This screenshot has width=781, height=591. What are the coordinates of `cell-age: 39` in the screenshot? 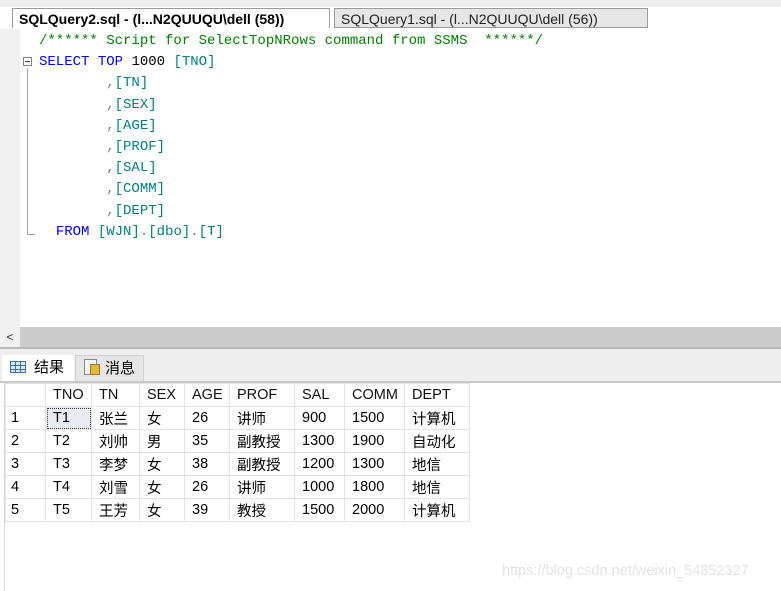 It's located at (207, 510).